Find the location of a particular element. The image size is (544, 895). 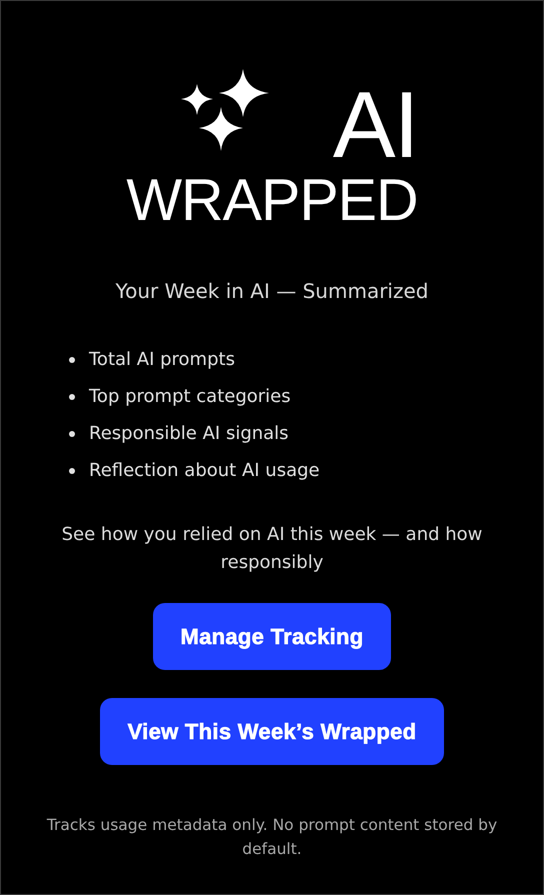

feature-item: Responsible AI signals is located at coordinates (189, 434).